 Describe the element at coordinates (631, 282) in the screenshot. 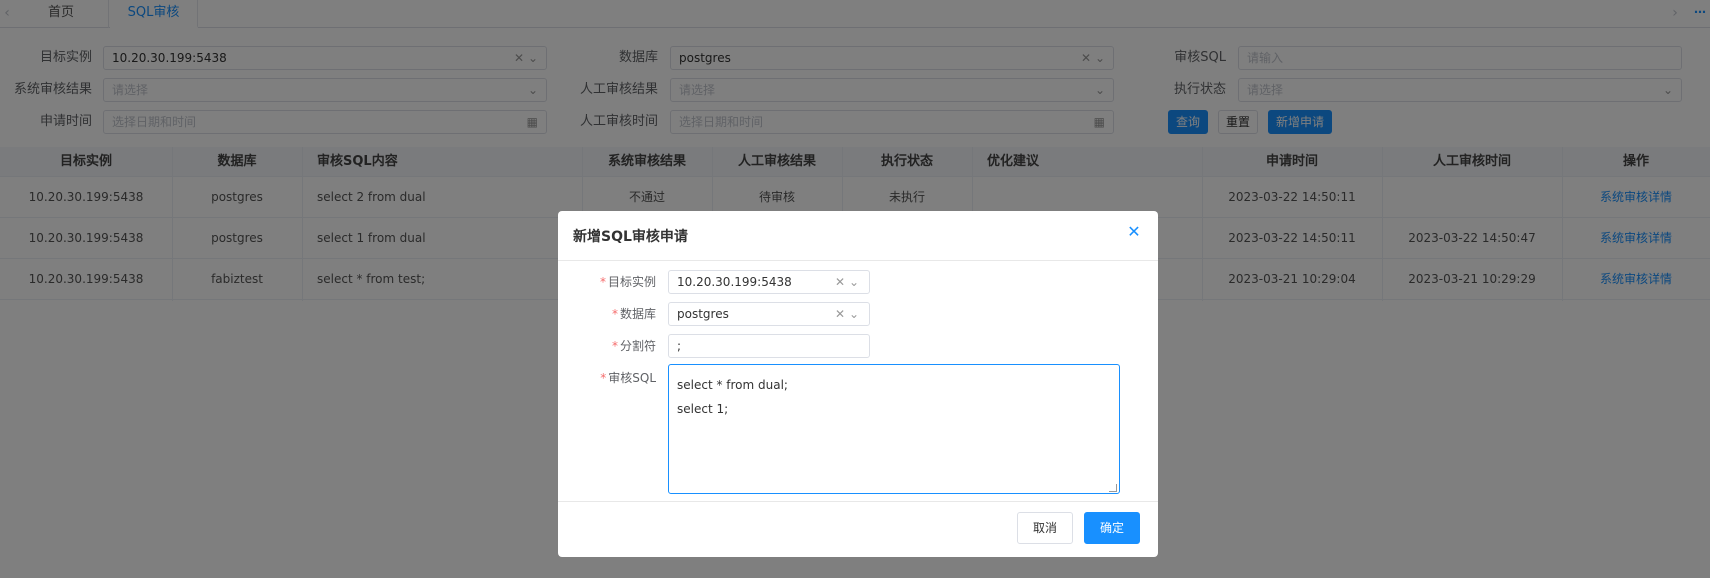

I see `target-label-text: 目标实例` at that location.